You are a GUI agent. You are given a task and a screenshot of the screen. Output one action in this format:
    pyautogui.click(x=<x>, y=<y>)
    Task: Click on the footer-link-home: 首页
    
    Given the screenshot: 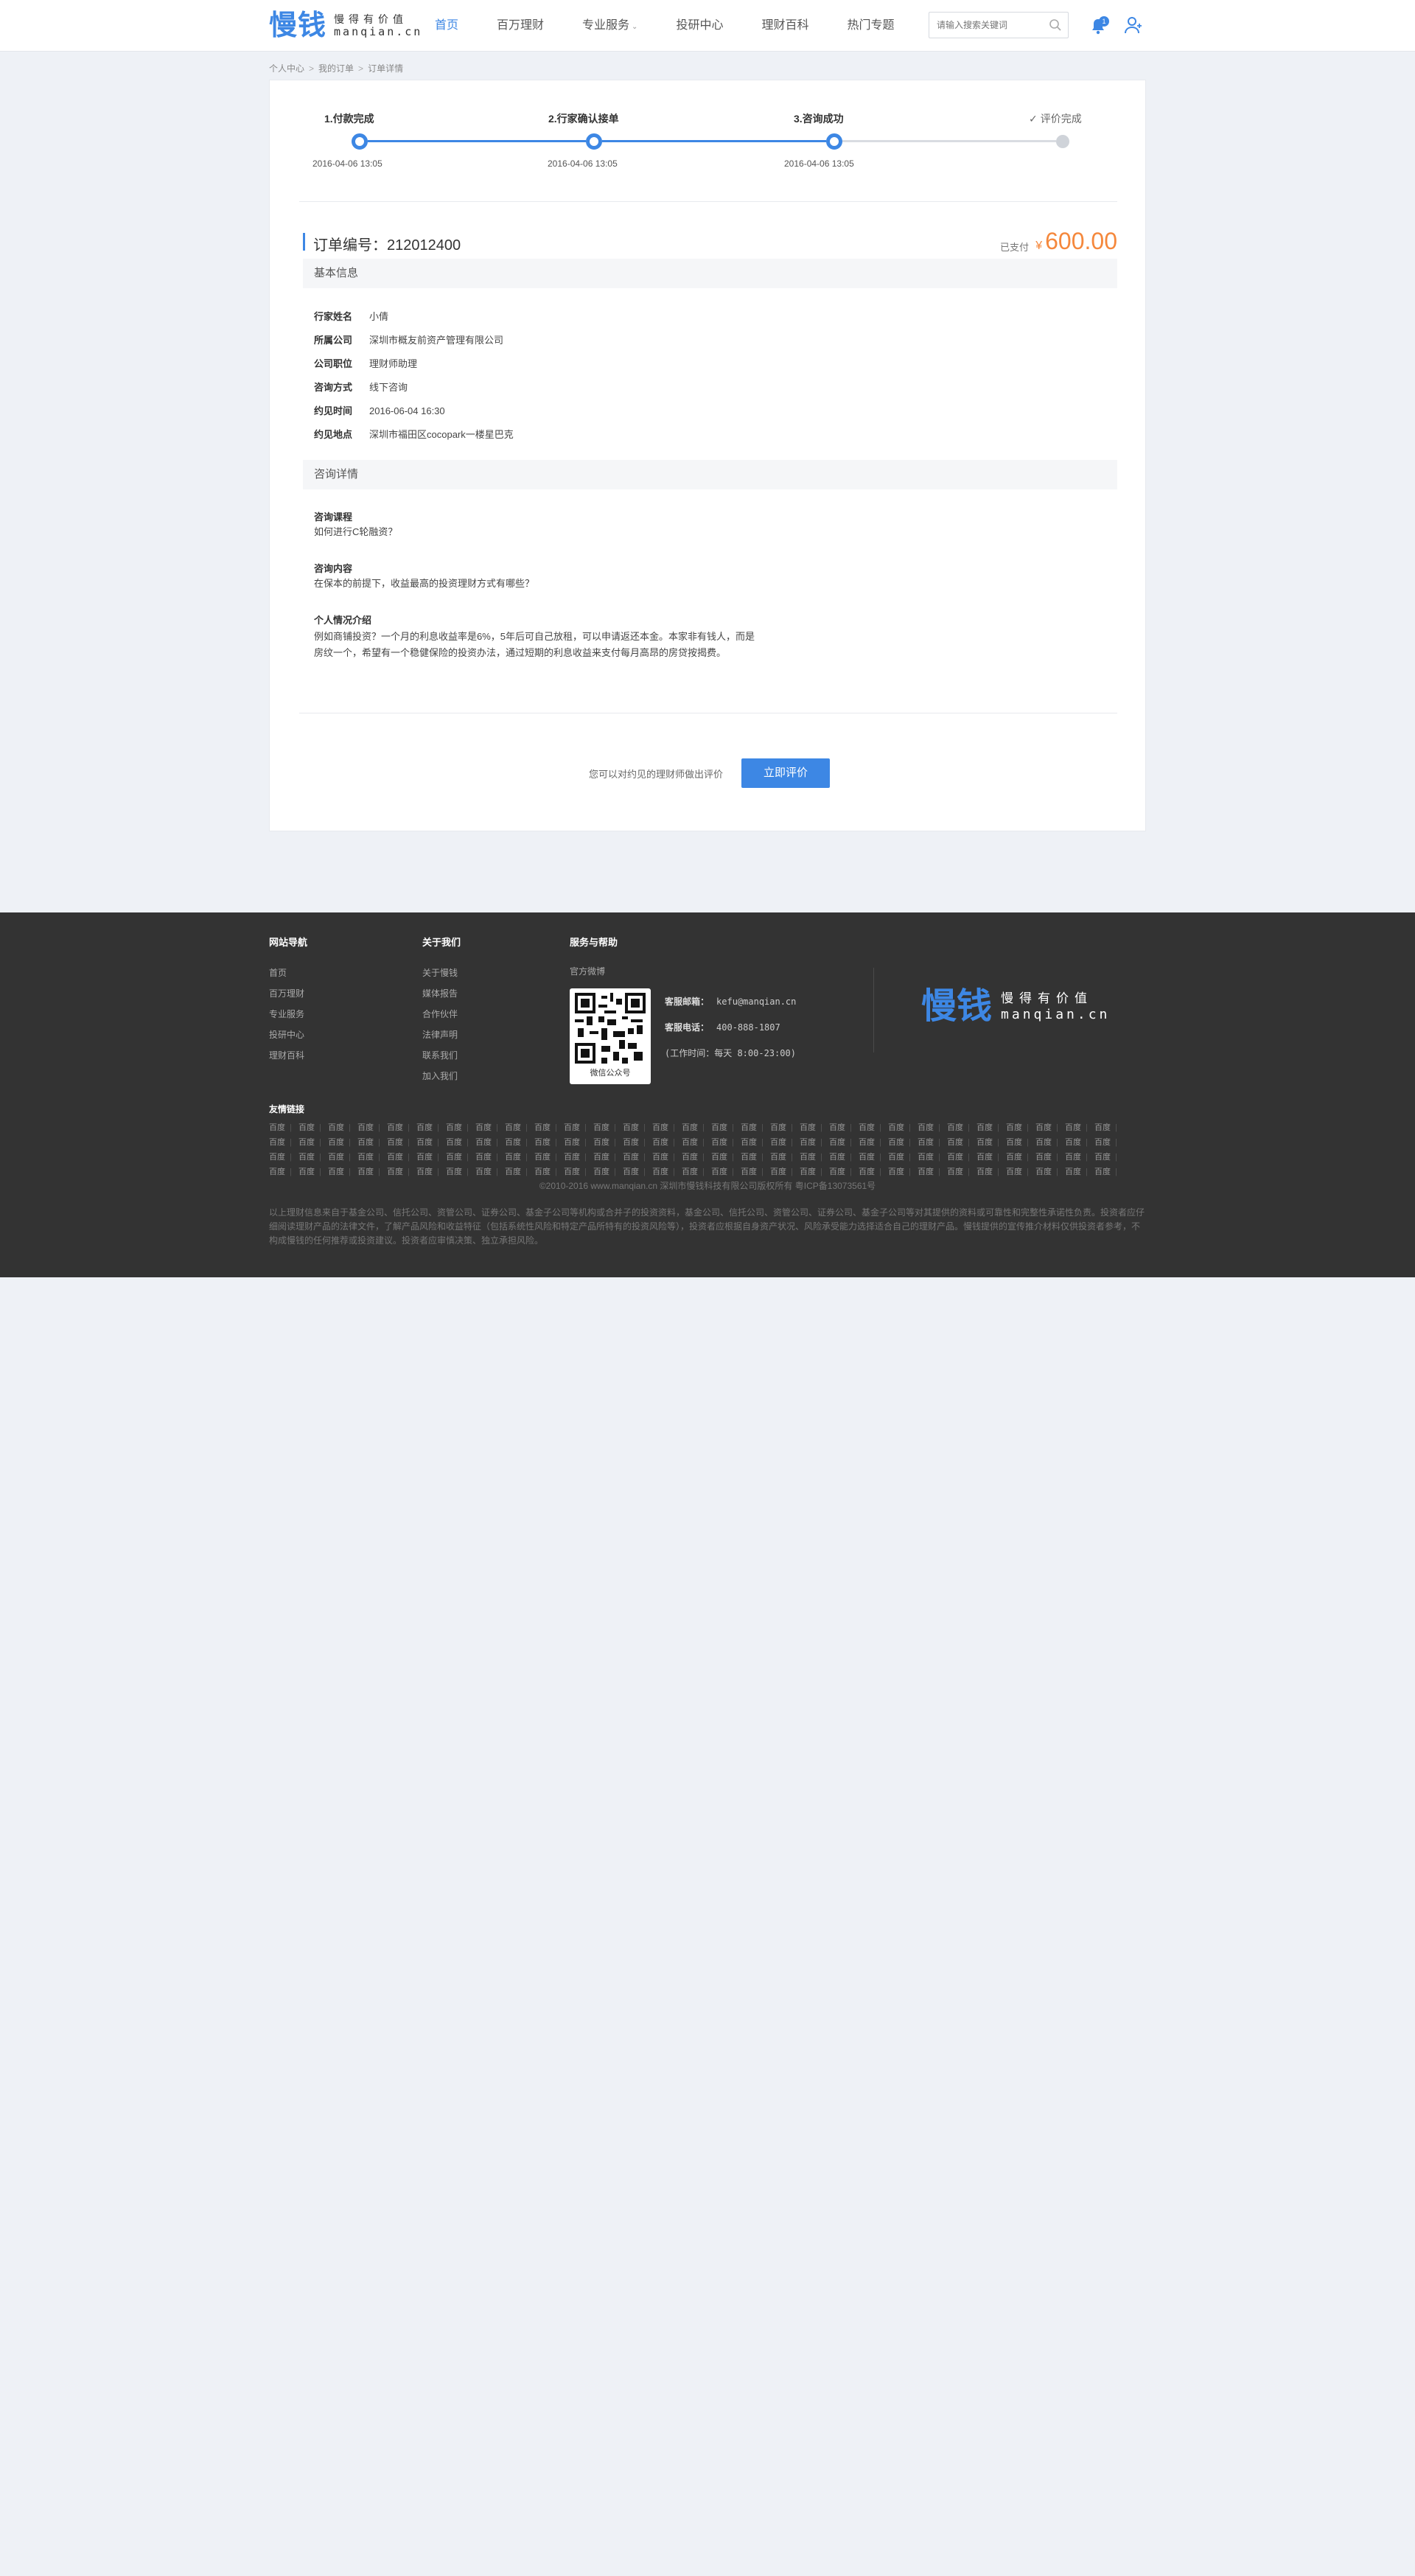 What is the action you would take?
    pyautogui.click(x=278, y=972)
    